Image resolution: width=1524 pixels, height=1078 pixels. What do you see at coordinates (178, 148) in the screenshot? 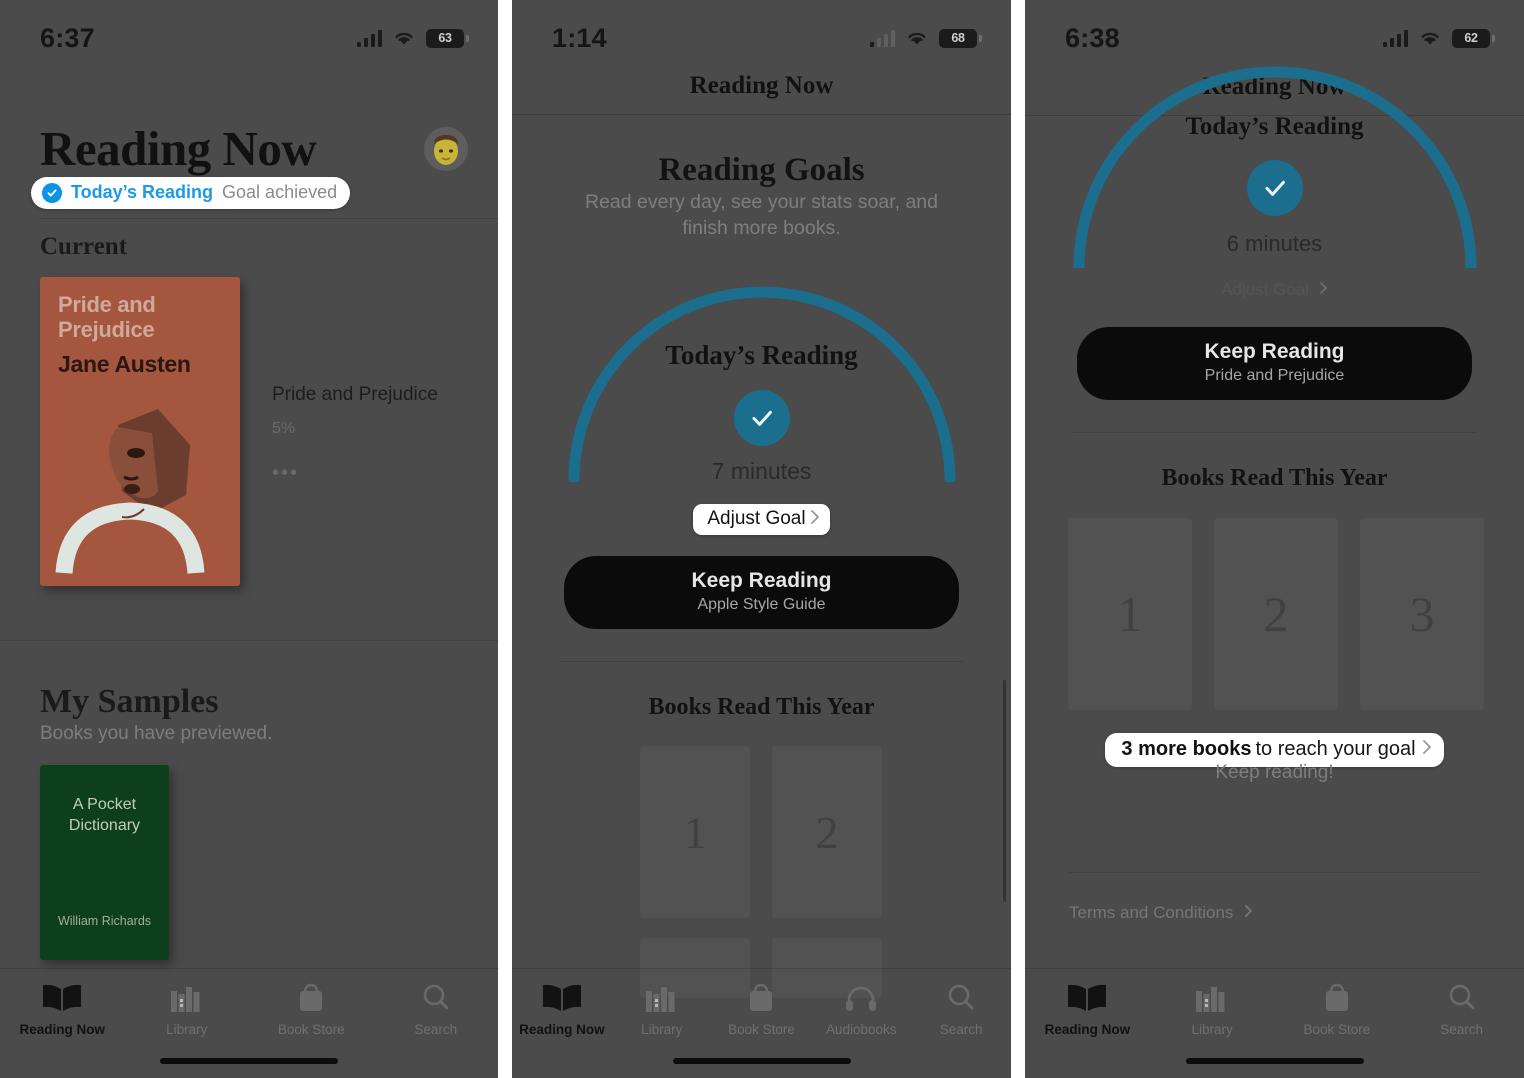
I see `page-title: Reading Now` at bounding box center [178, 148].